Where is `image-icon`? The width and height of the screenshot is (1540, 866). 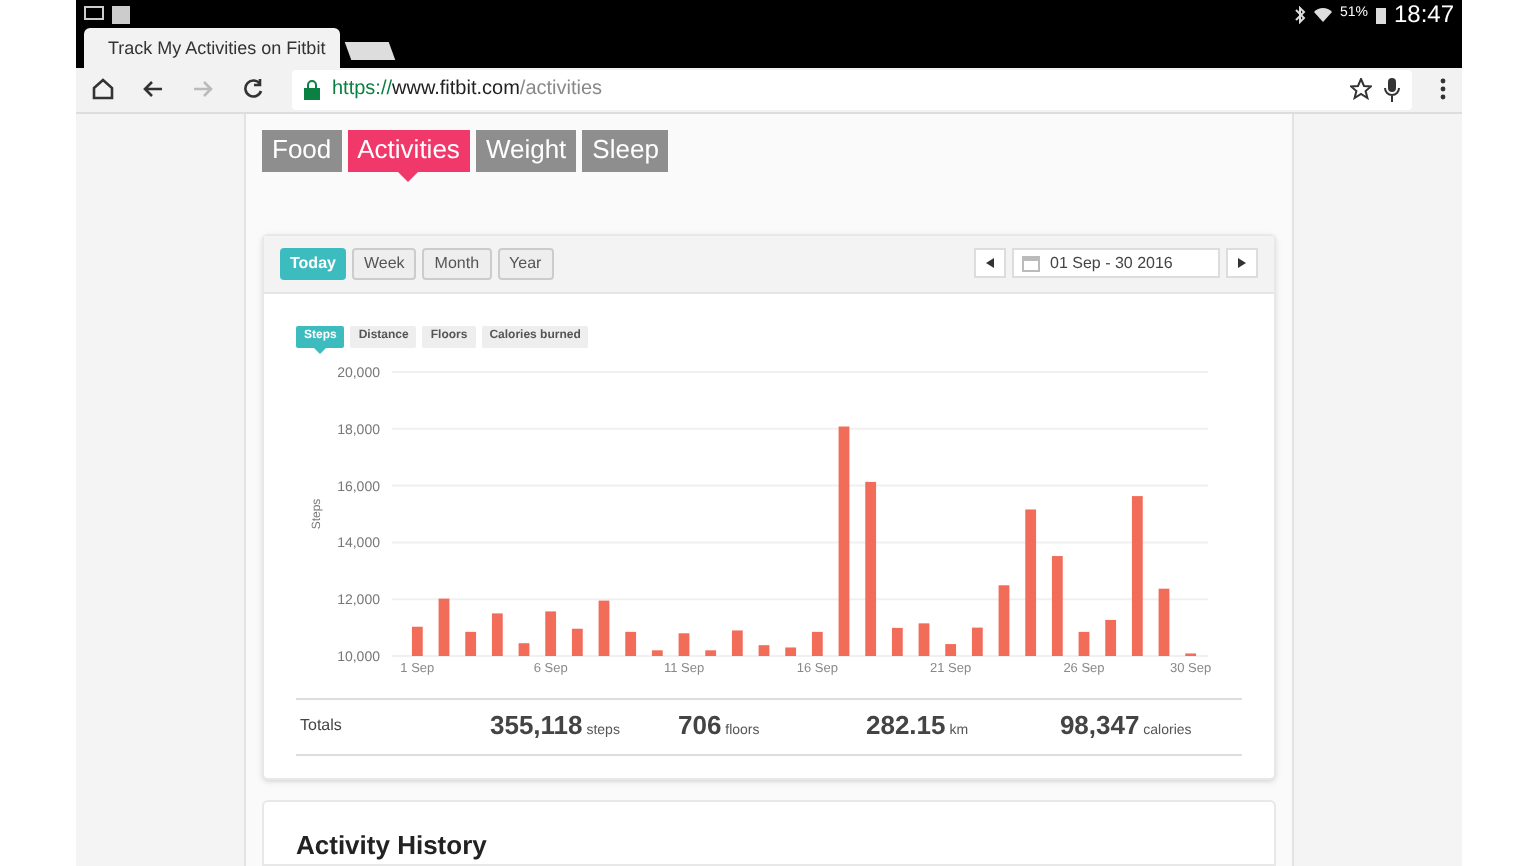
image-icon is located at coordinates (121, 14).